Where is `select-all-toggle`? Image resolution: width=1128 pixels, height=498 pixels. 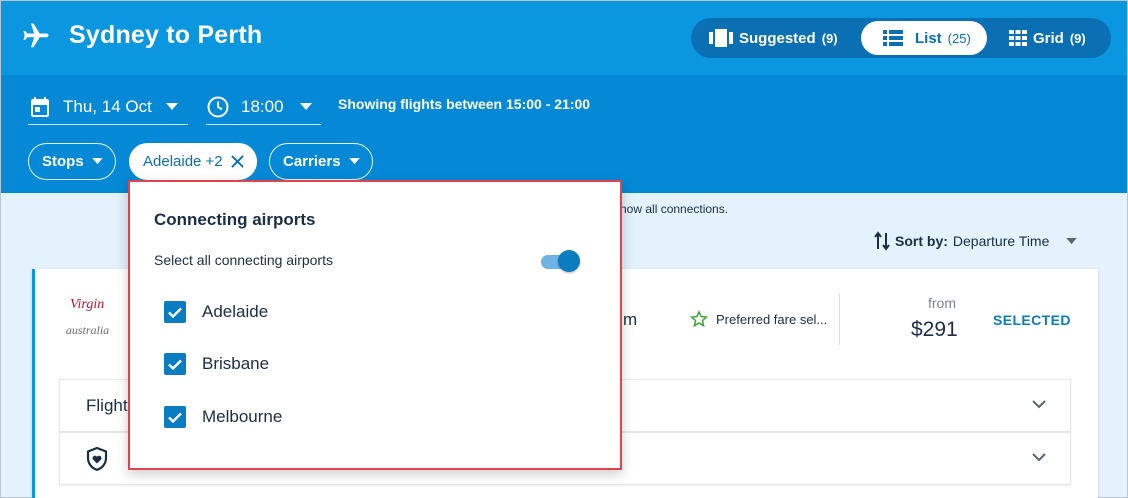 select-all-toggle is located at coordinates (561, 261).